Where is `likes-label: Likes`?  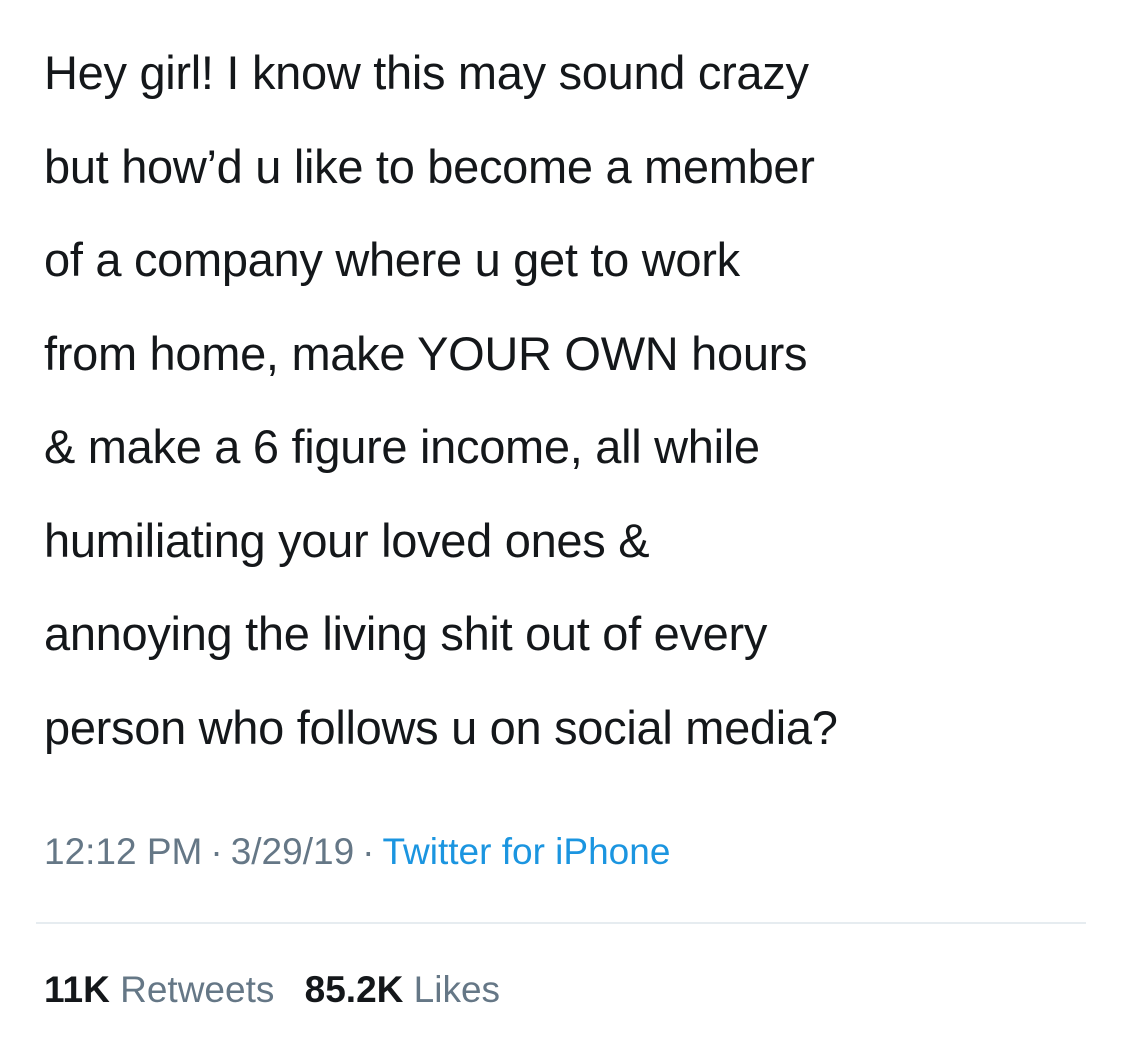
likes-label: Likes is located at coordinates (457, 989).